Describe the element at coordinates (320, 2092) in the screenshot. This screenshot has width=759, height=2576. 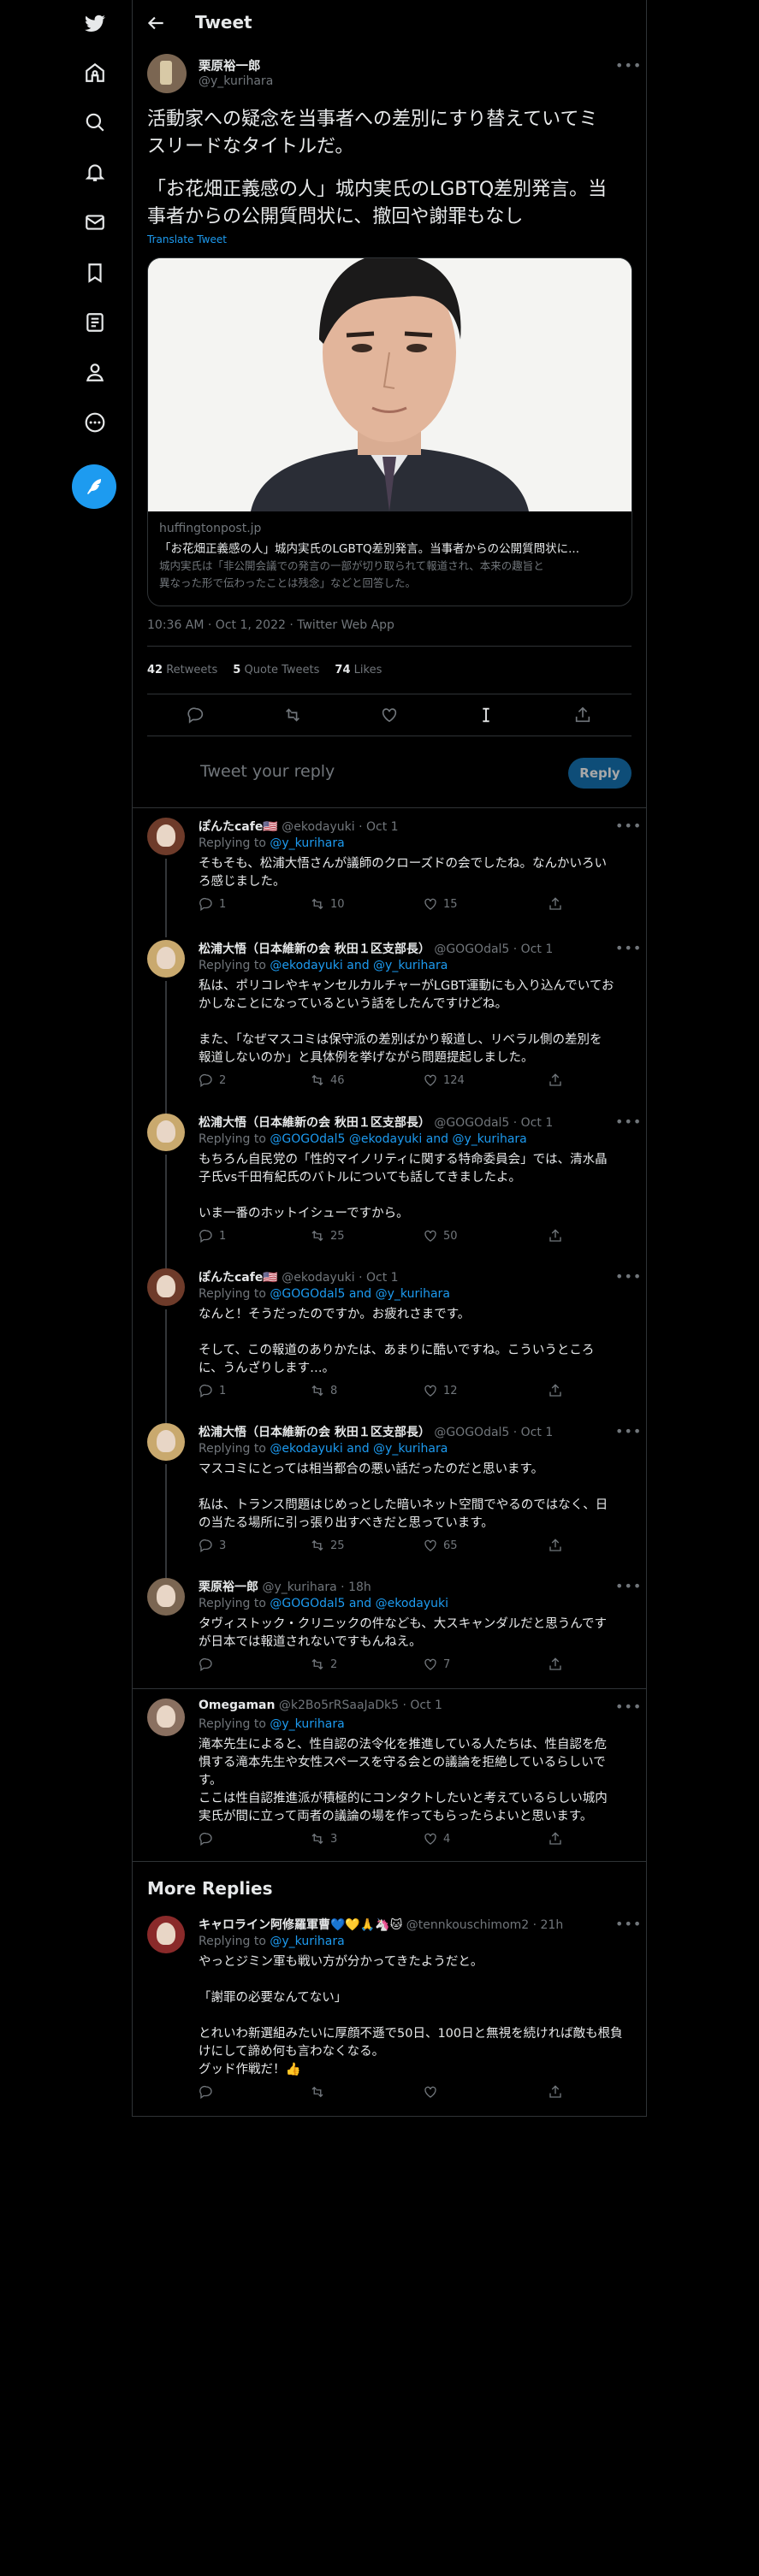
I see `retweet-action` at that location.